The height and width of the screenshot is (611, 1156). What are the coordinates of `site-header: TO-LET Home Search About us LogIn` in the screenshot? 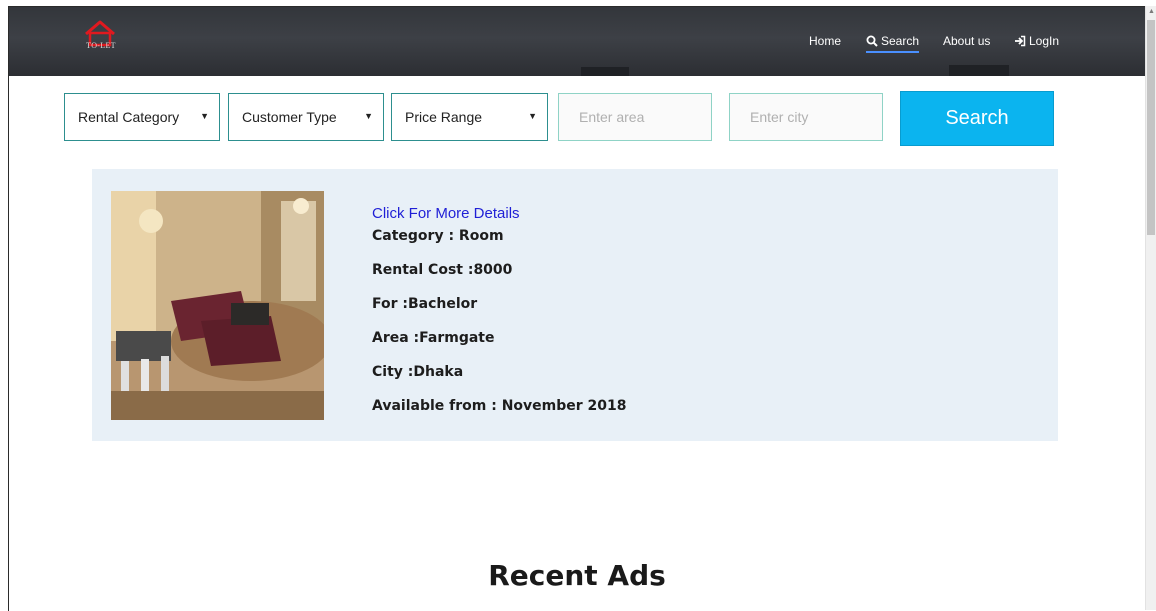 It's located at (577, 41).